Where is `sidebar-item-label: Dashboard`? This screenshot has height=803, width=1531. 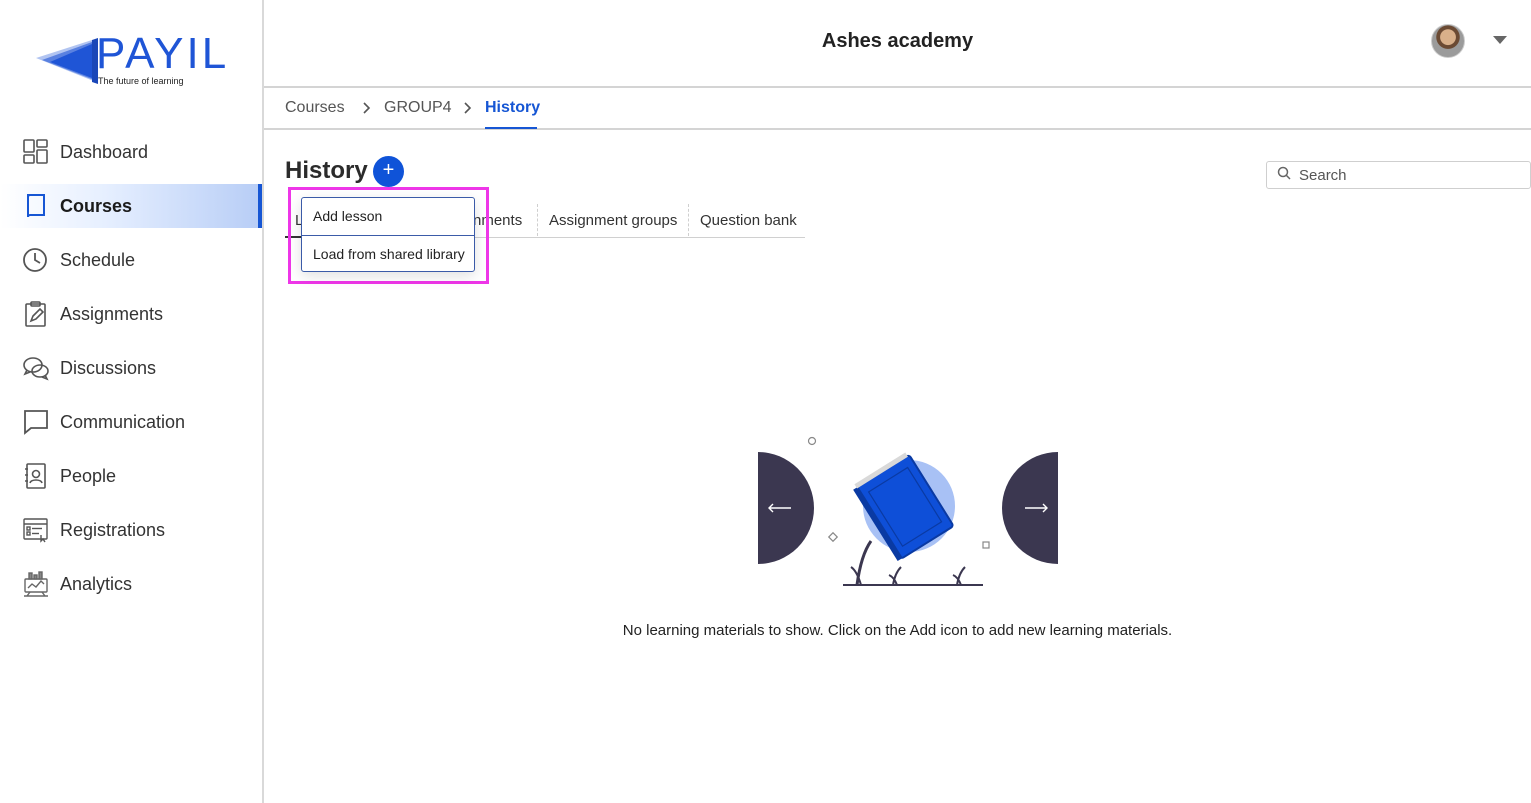 sidebar-item-label: Dashboard is located at coordinates (104, 151).